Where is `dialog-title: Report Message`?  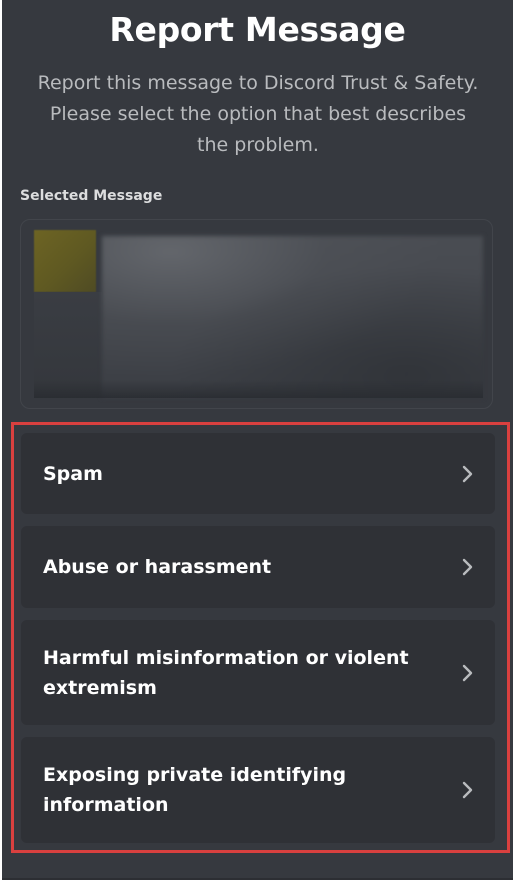
dialog-title: Report Message is located at coordinates (257, 29).